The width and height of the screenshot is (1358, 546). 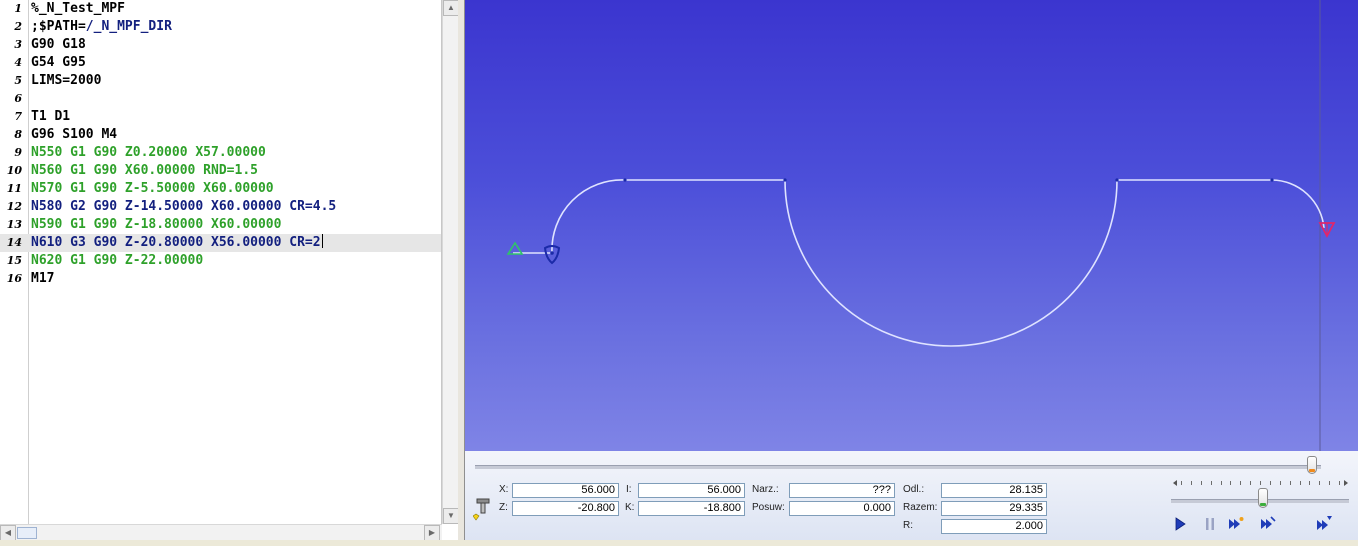 What do you see at coordinates (66, 80) in the screenshot?
I see `code-token: LIMS=2000` at bounding box center [66, 80].